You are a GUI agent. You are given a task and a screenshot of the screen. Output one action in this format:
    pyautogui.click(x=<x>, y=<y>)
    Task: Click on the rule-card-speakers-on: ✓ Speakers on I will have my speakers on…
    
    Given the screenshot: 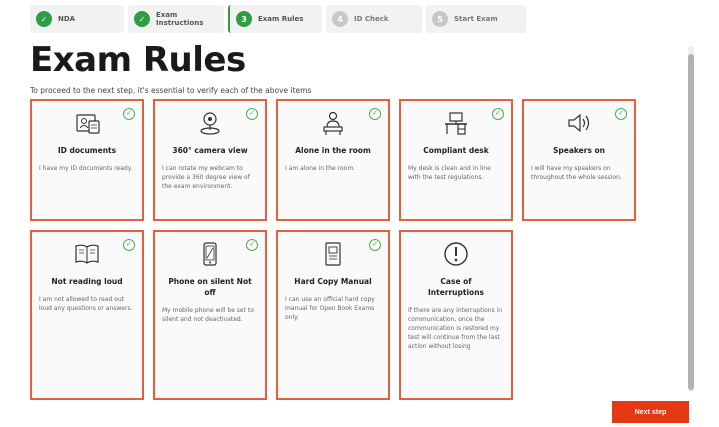 What is the action you would take?
    pyautogui.click(x=579, y=160)
    